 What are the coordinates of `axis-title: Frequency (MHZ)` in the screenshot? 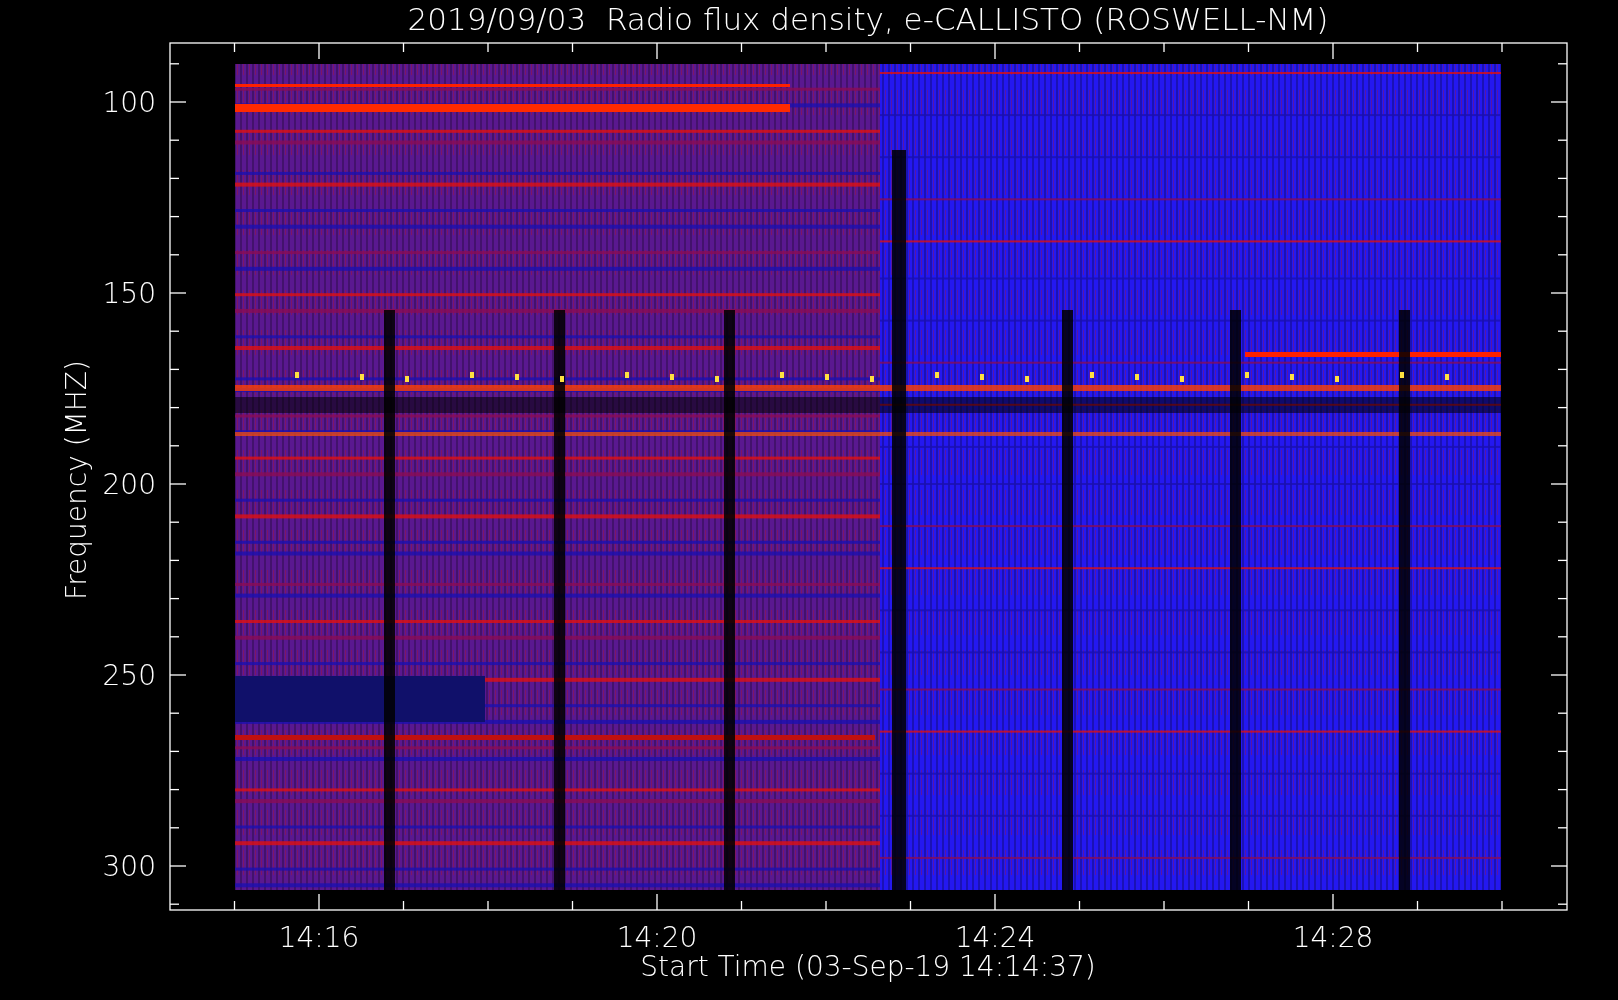 It's located at (76, 480).